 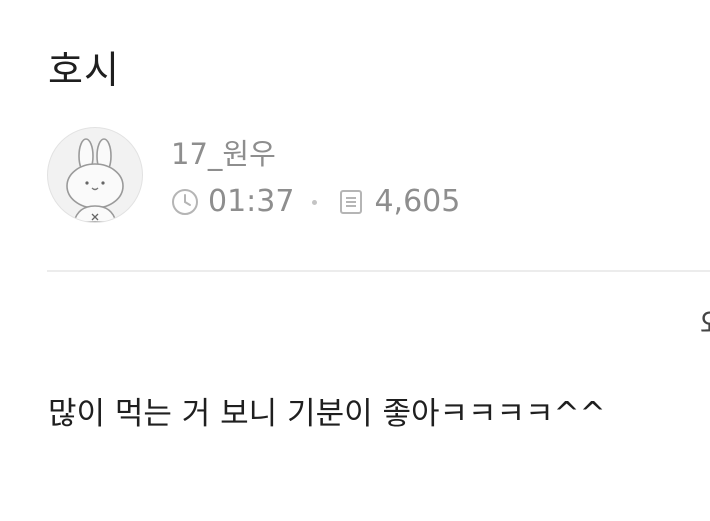 What do you see at coordinates (378, 271) in the screenshot?
I see `divider` at bounding box center [378, 271].